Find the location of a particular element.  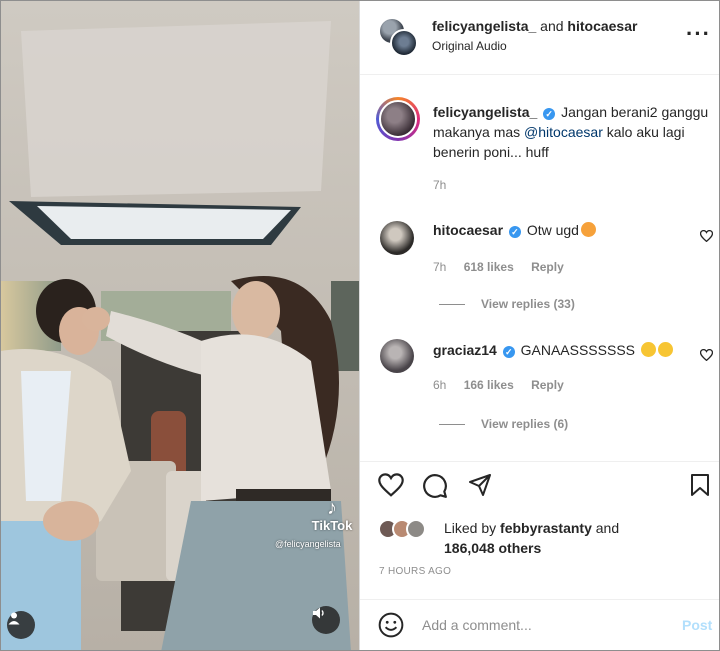

caption-avatar is located at coordinates (398, 119).